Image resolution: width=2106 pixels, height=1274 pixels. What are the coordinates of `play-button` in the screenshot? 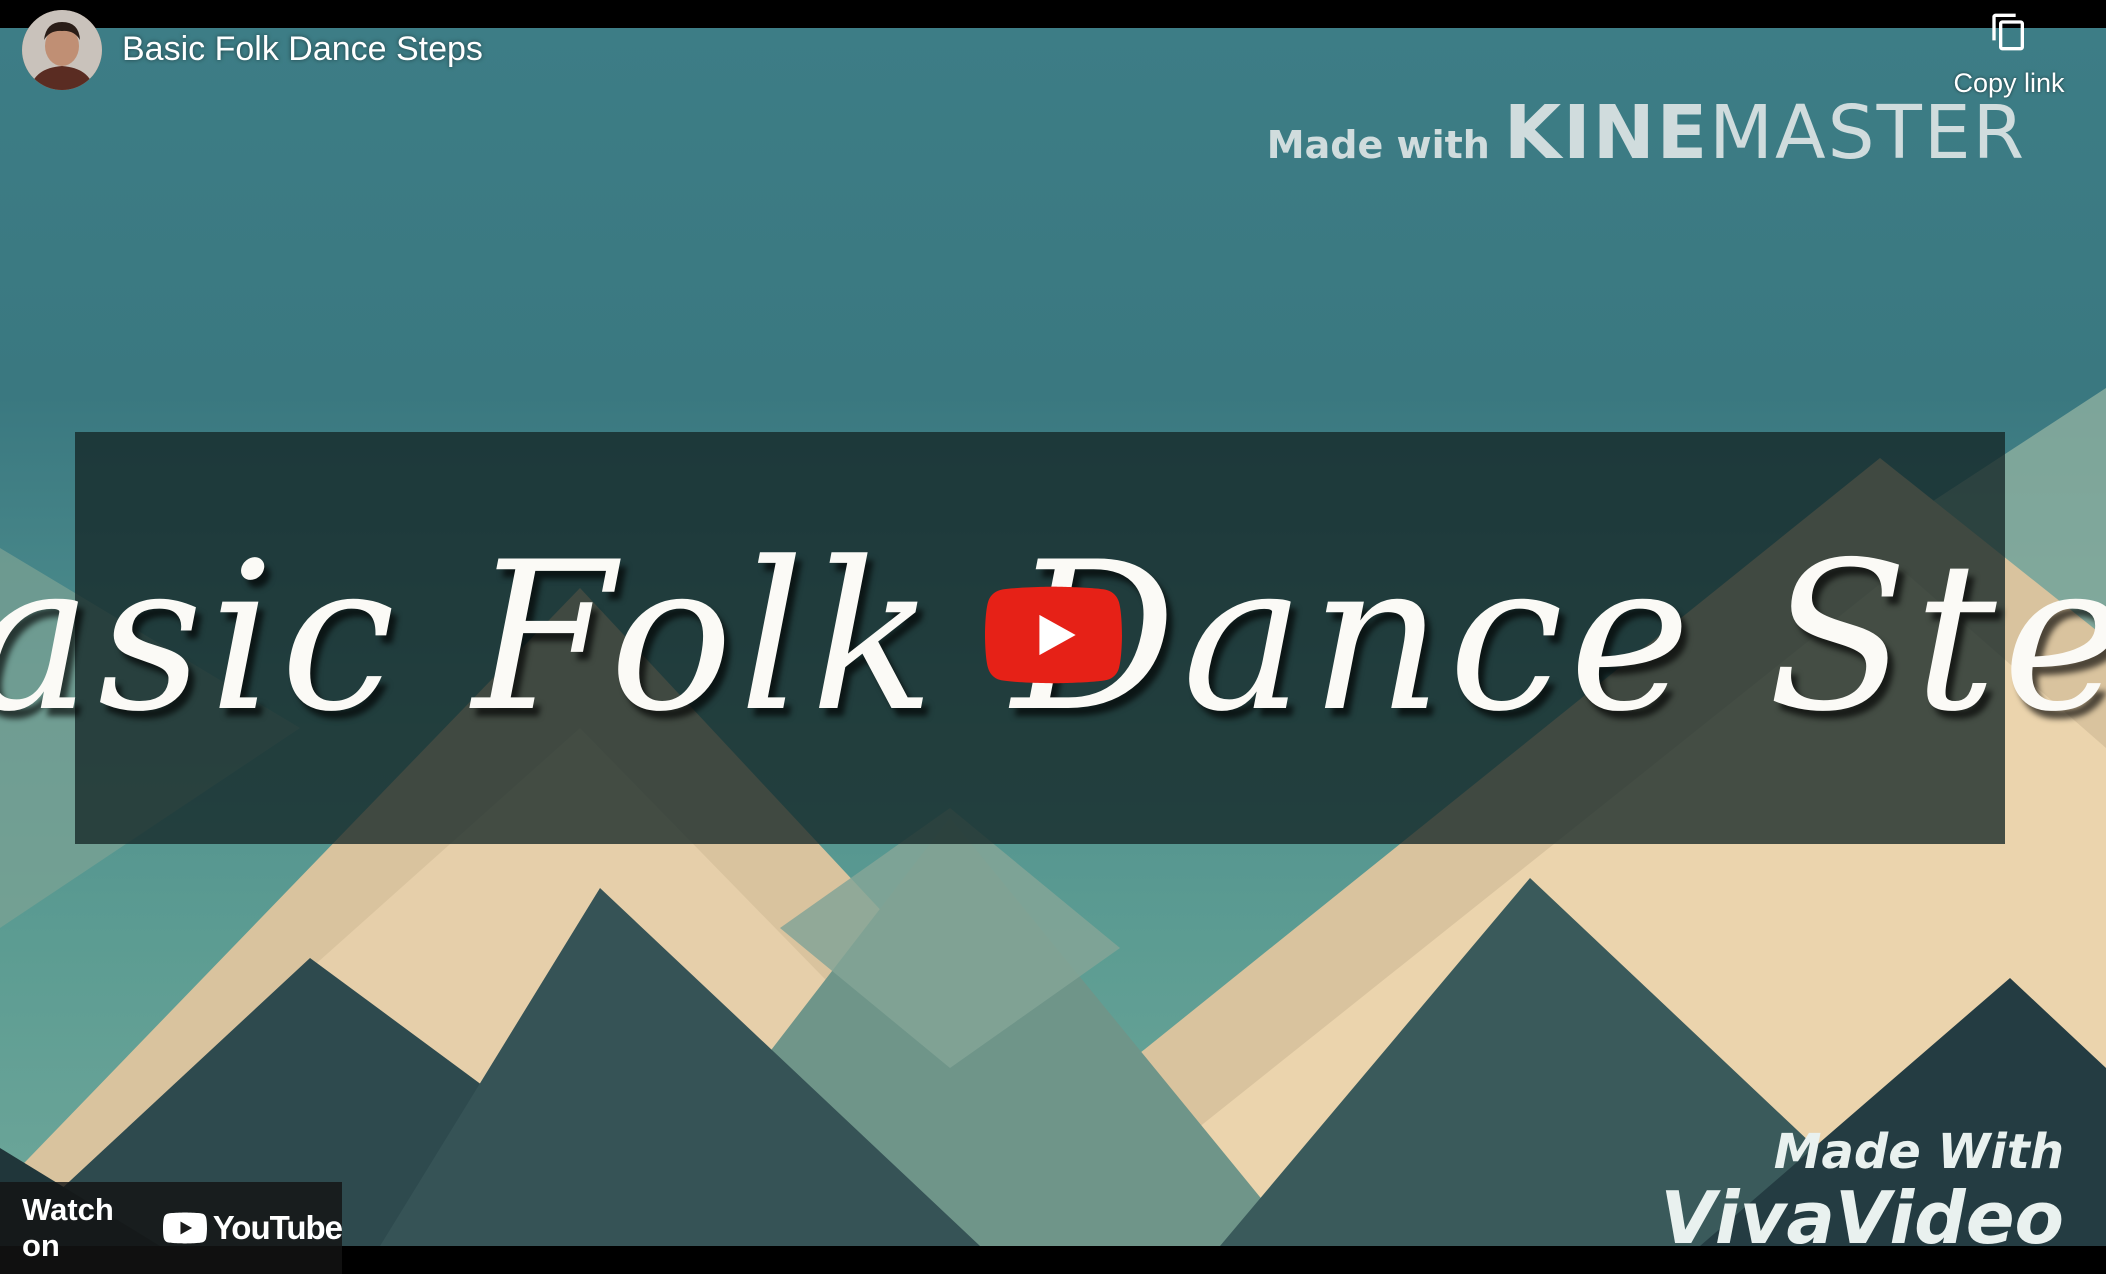 It's located at (1053, 635).